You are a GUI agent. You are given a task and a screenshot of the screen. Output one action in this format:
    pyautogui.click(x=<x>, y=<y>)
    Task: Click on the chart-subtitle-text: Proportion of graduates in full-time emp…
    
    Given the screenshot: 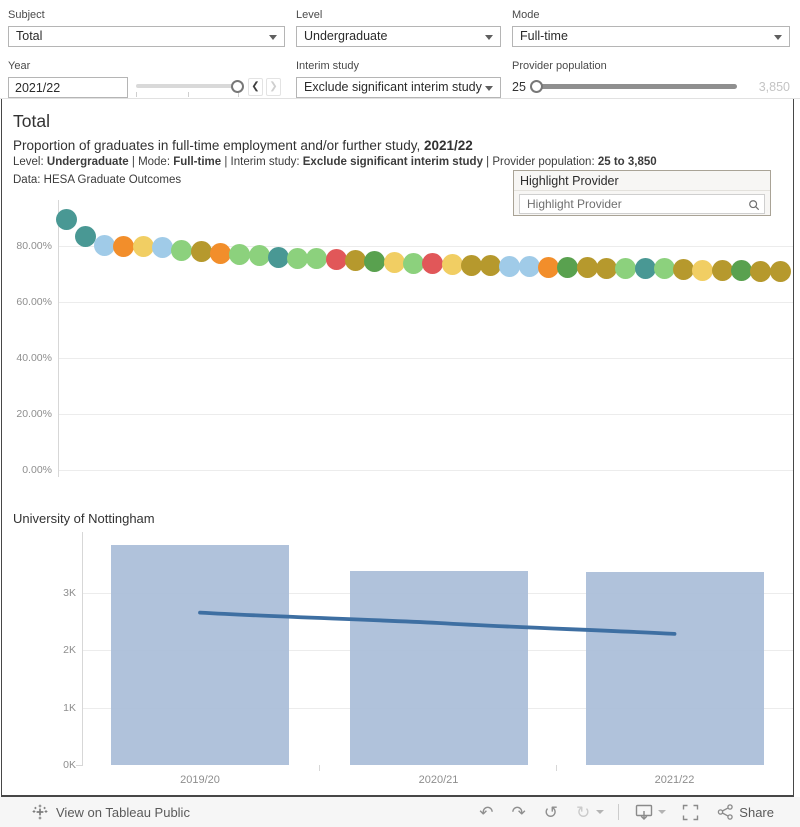 What is the action you would take?
    pyautogui.click(x=218, y=145)
    